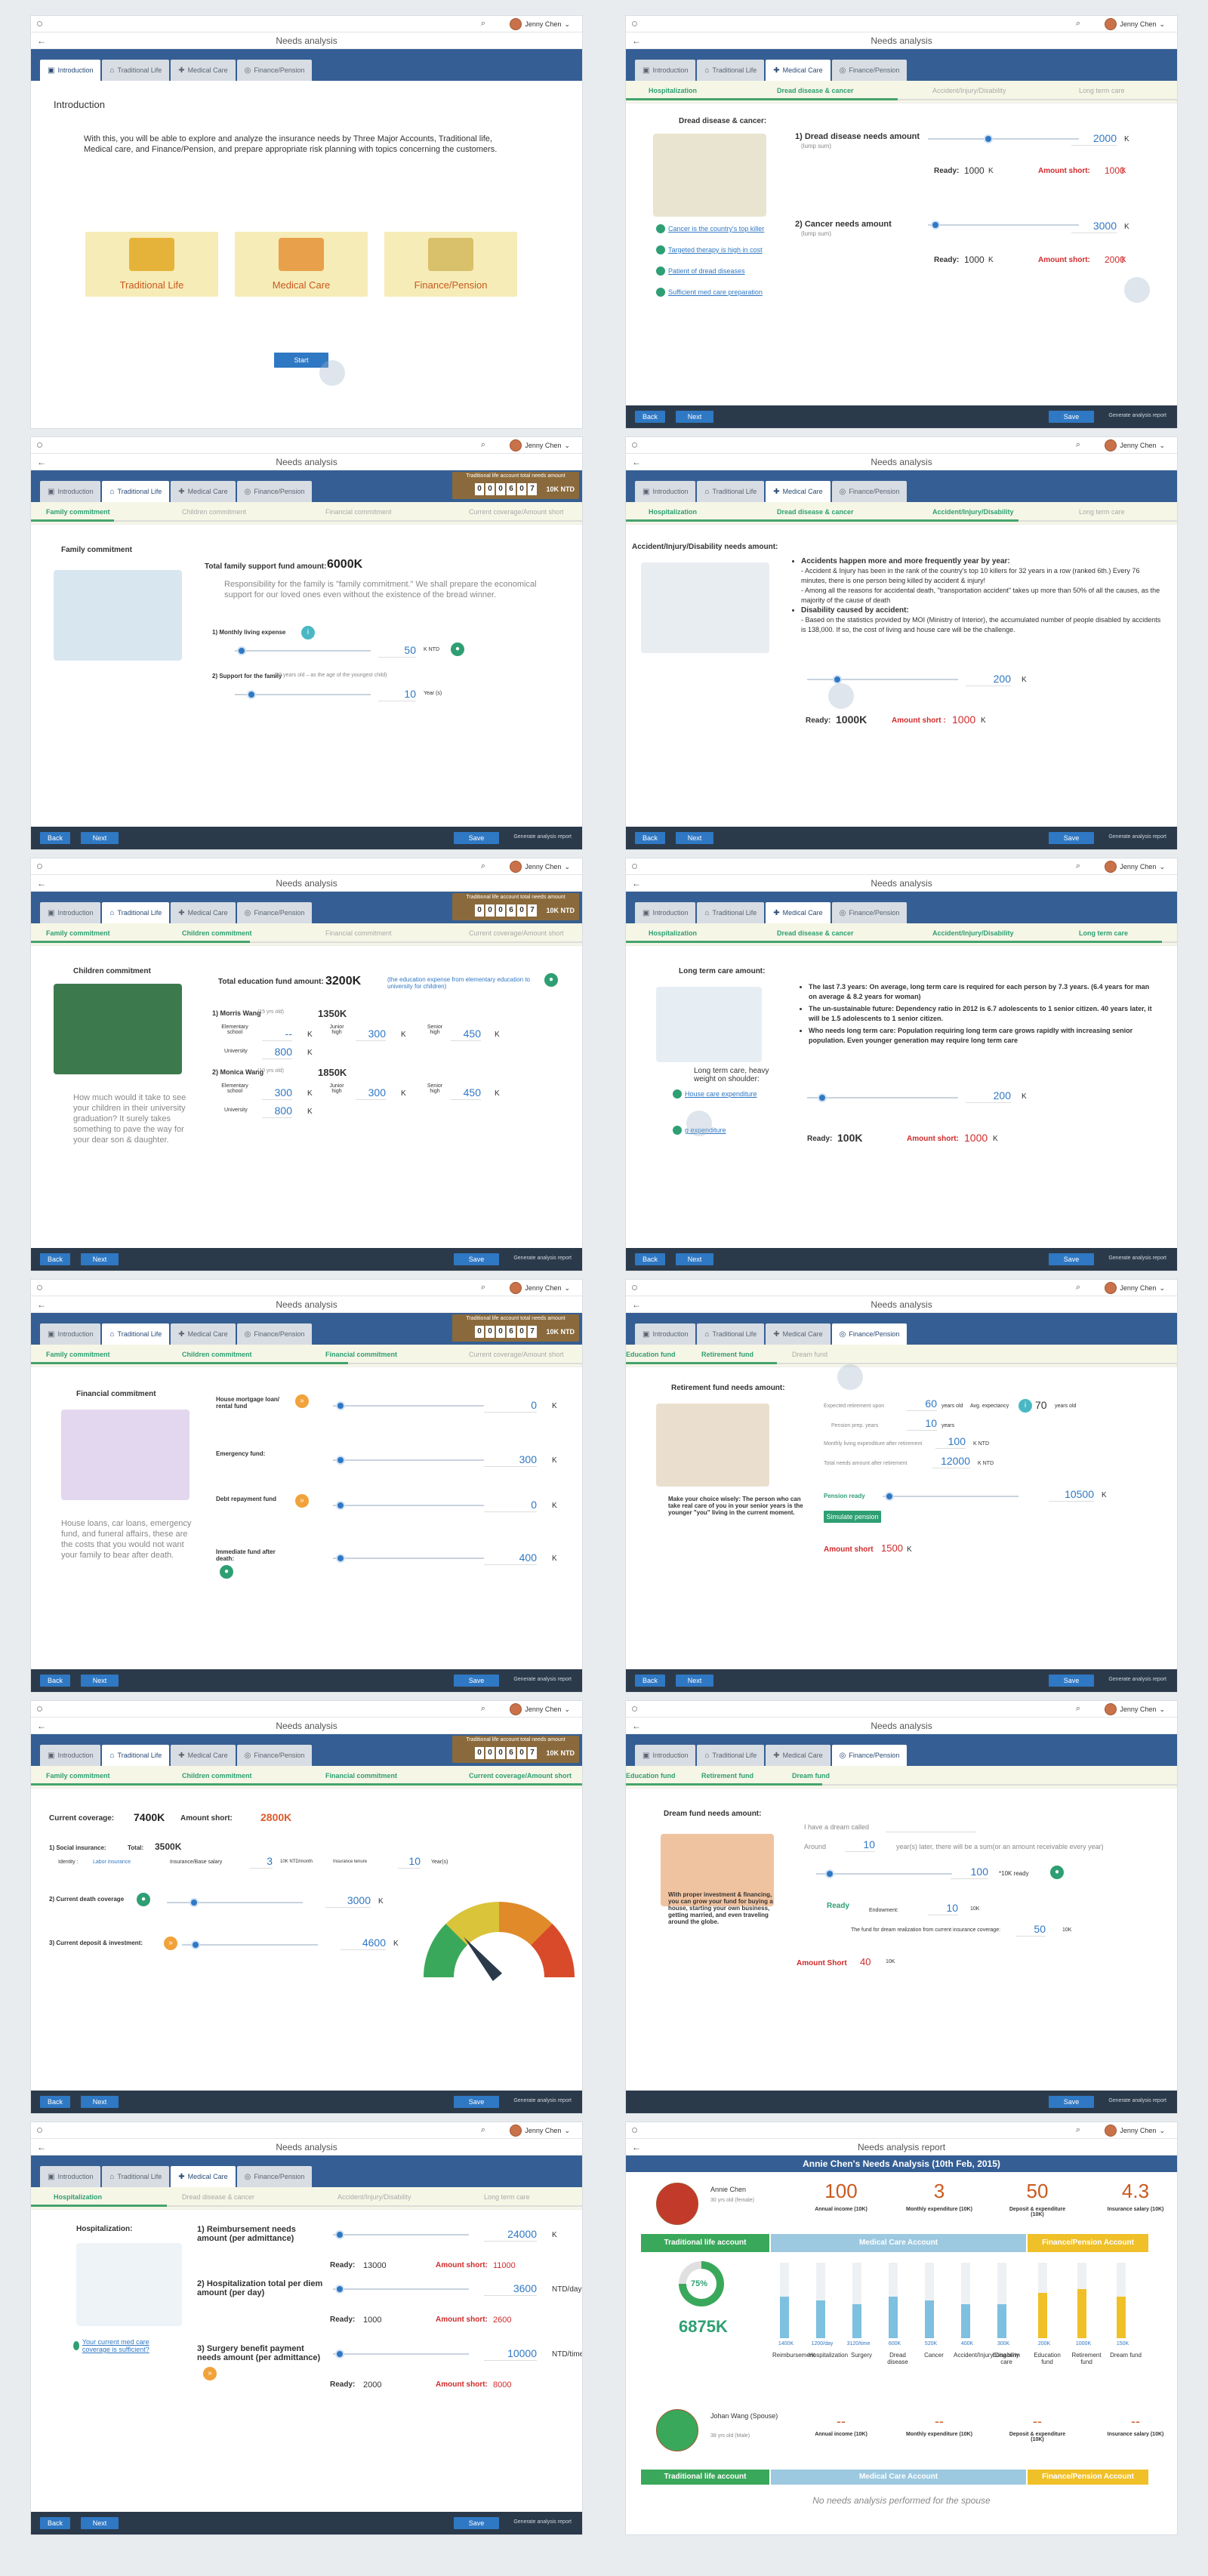 The image size is (1208, 2576). What do you see at coordinates (1071, 1495) in the screenshot?
I see `pension-ready-value: 10500` at bounding box center [1071, 1495].